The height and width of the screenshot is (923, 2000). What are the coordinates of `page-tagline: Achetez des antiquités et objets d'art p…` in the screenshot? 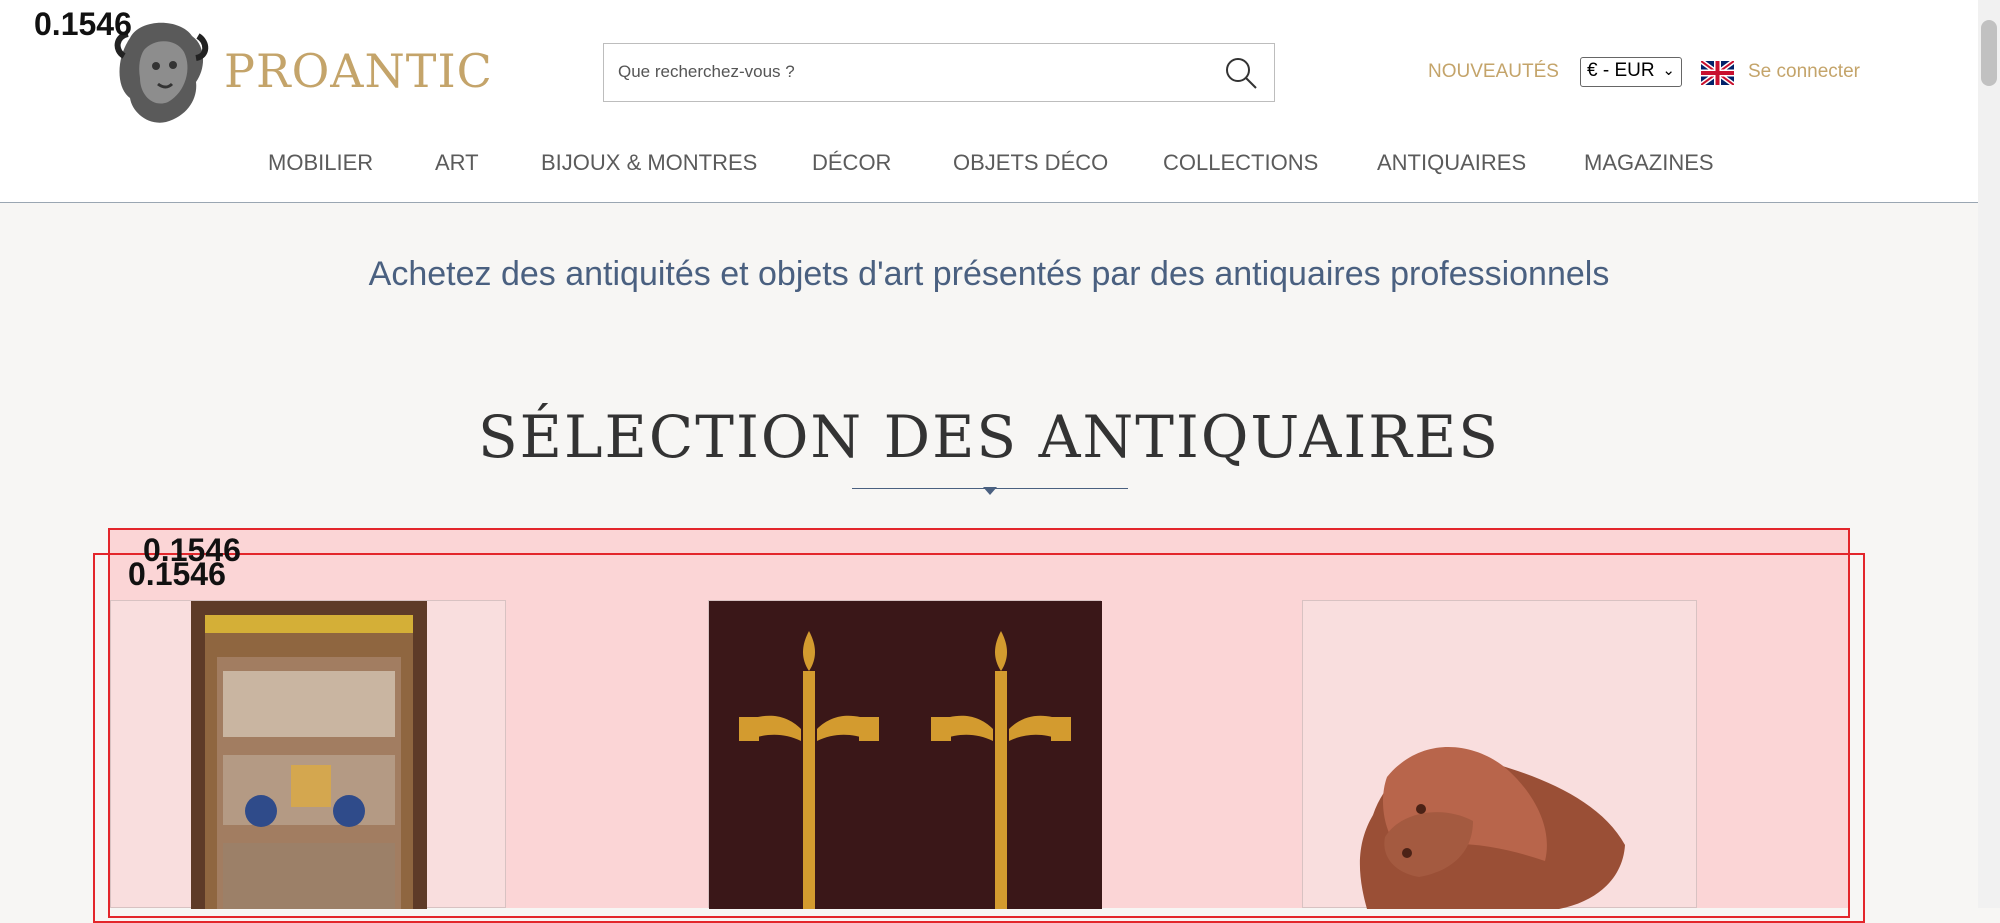 It's located at (989, 274).